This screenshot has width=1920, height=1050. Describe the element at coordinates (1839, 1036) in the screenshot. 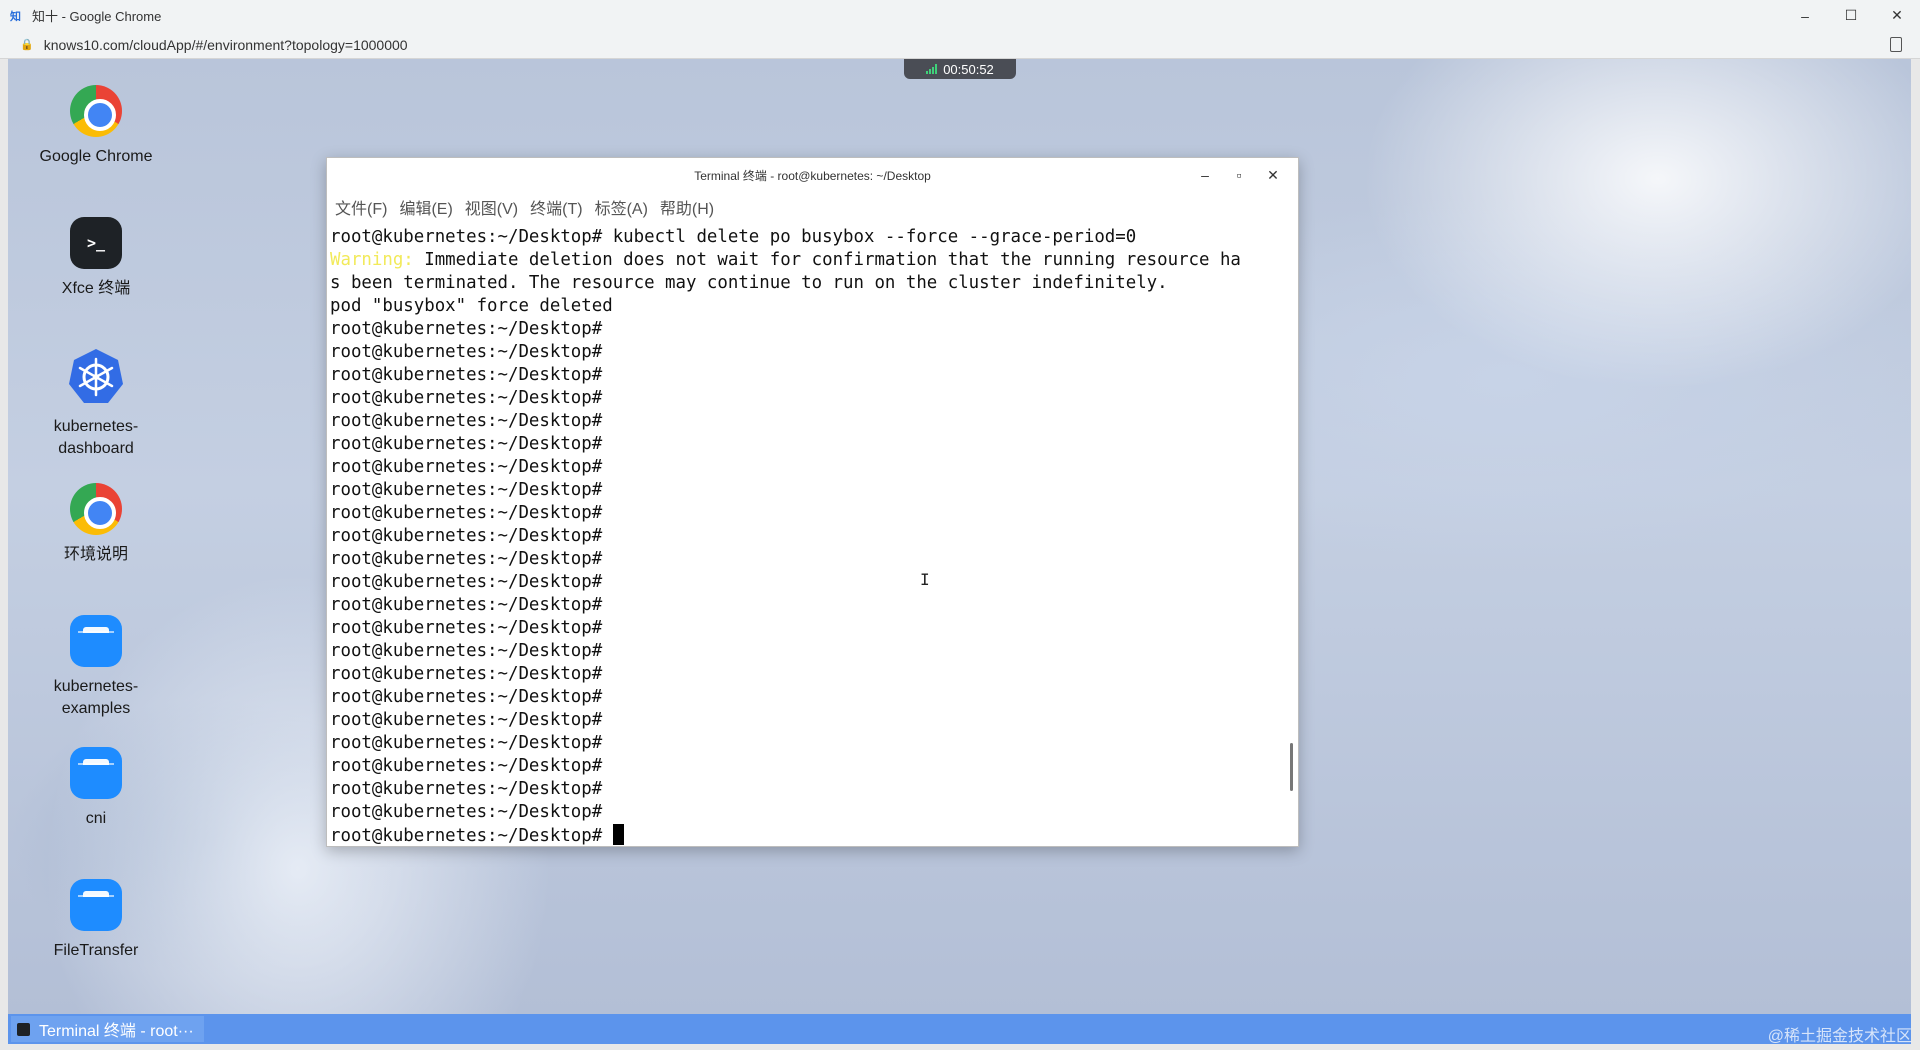

I see `watermark: @稀土掘金技术社区` at that location.